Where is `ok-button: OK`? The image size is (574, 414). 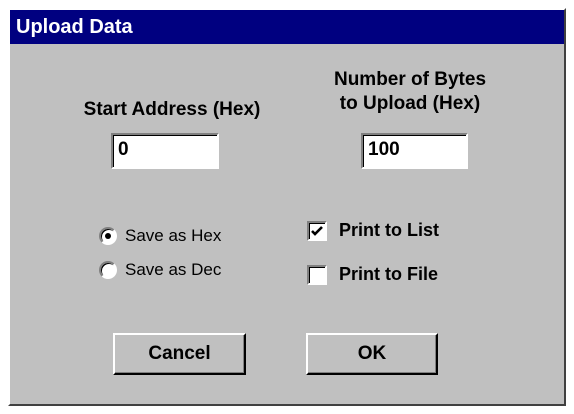 ok-button: OK is located at coordinates (372, 354).